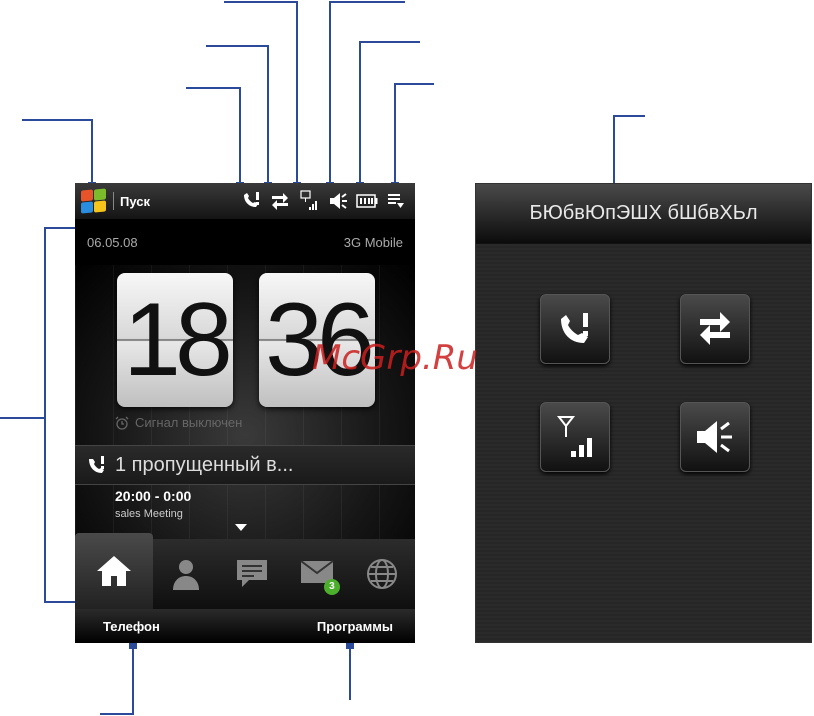 Image resolution: width=814 pixels, height=716 pixels. I want to click on speaker-button, so click(715, 437).